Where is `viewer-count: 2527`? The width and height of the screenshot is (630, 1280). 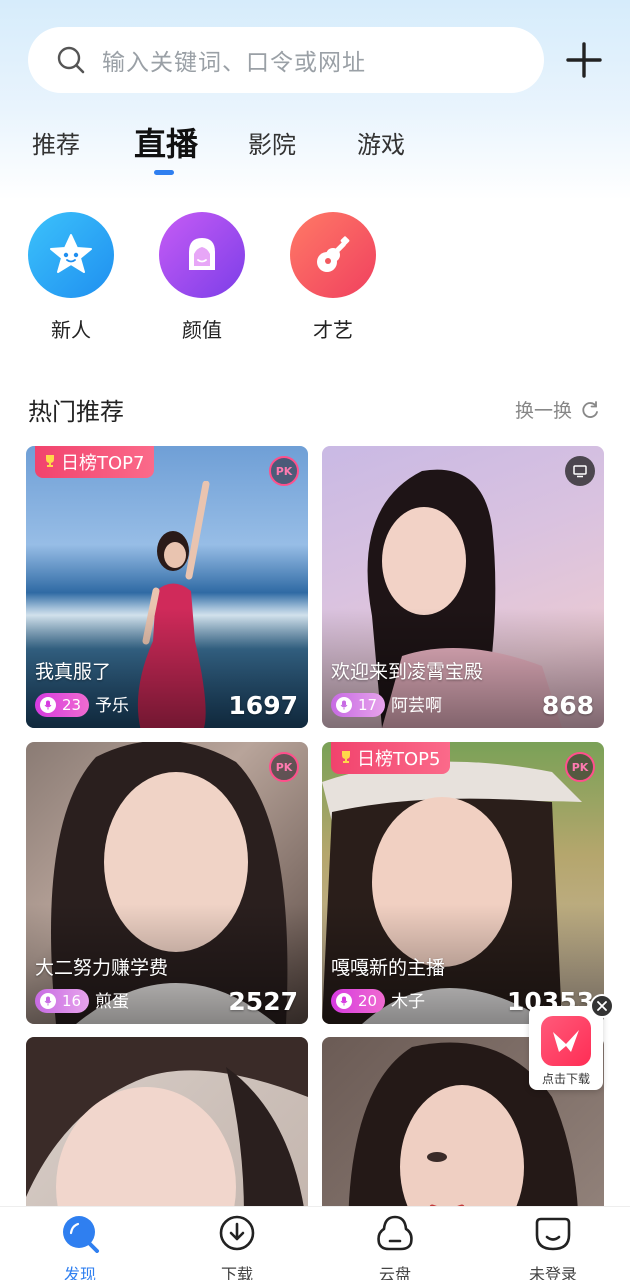
viewer-count: 2527 is located at coordinates (263, 1001).